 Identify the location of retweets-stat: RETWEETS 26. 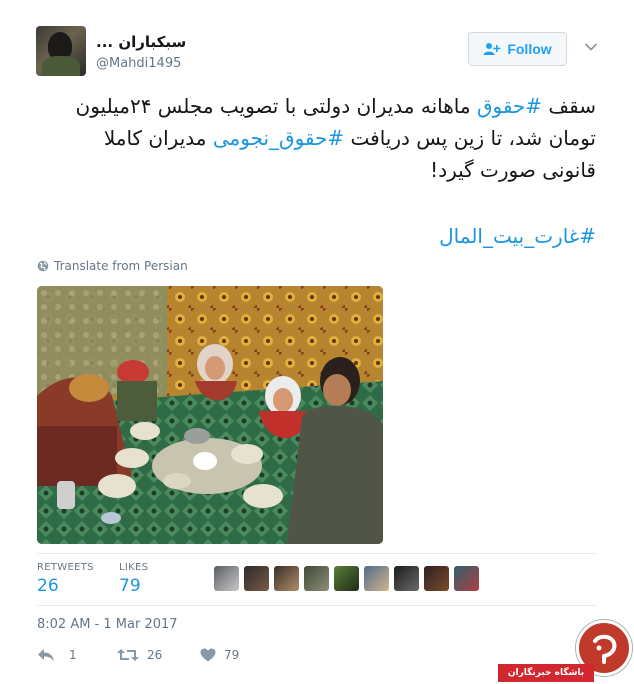
(65, 579).